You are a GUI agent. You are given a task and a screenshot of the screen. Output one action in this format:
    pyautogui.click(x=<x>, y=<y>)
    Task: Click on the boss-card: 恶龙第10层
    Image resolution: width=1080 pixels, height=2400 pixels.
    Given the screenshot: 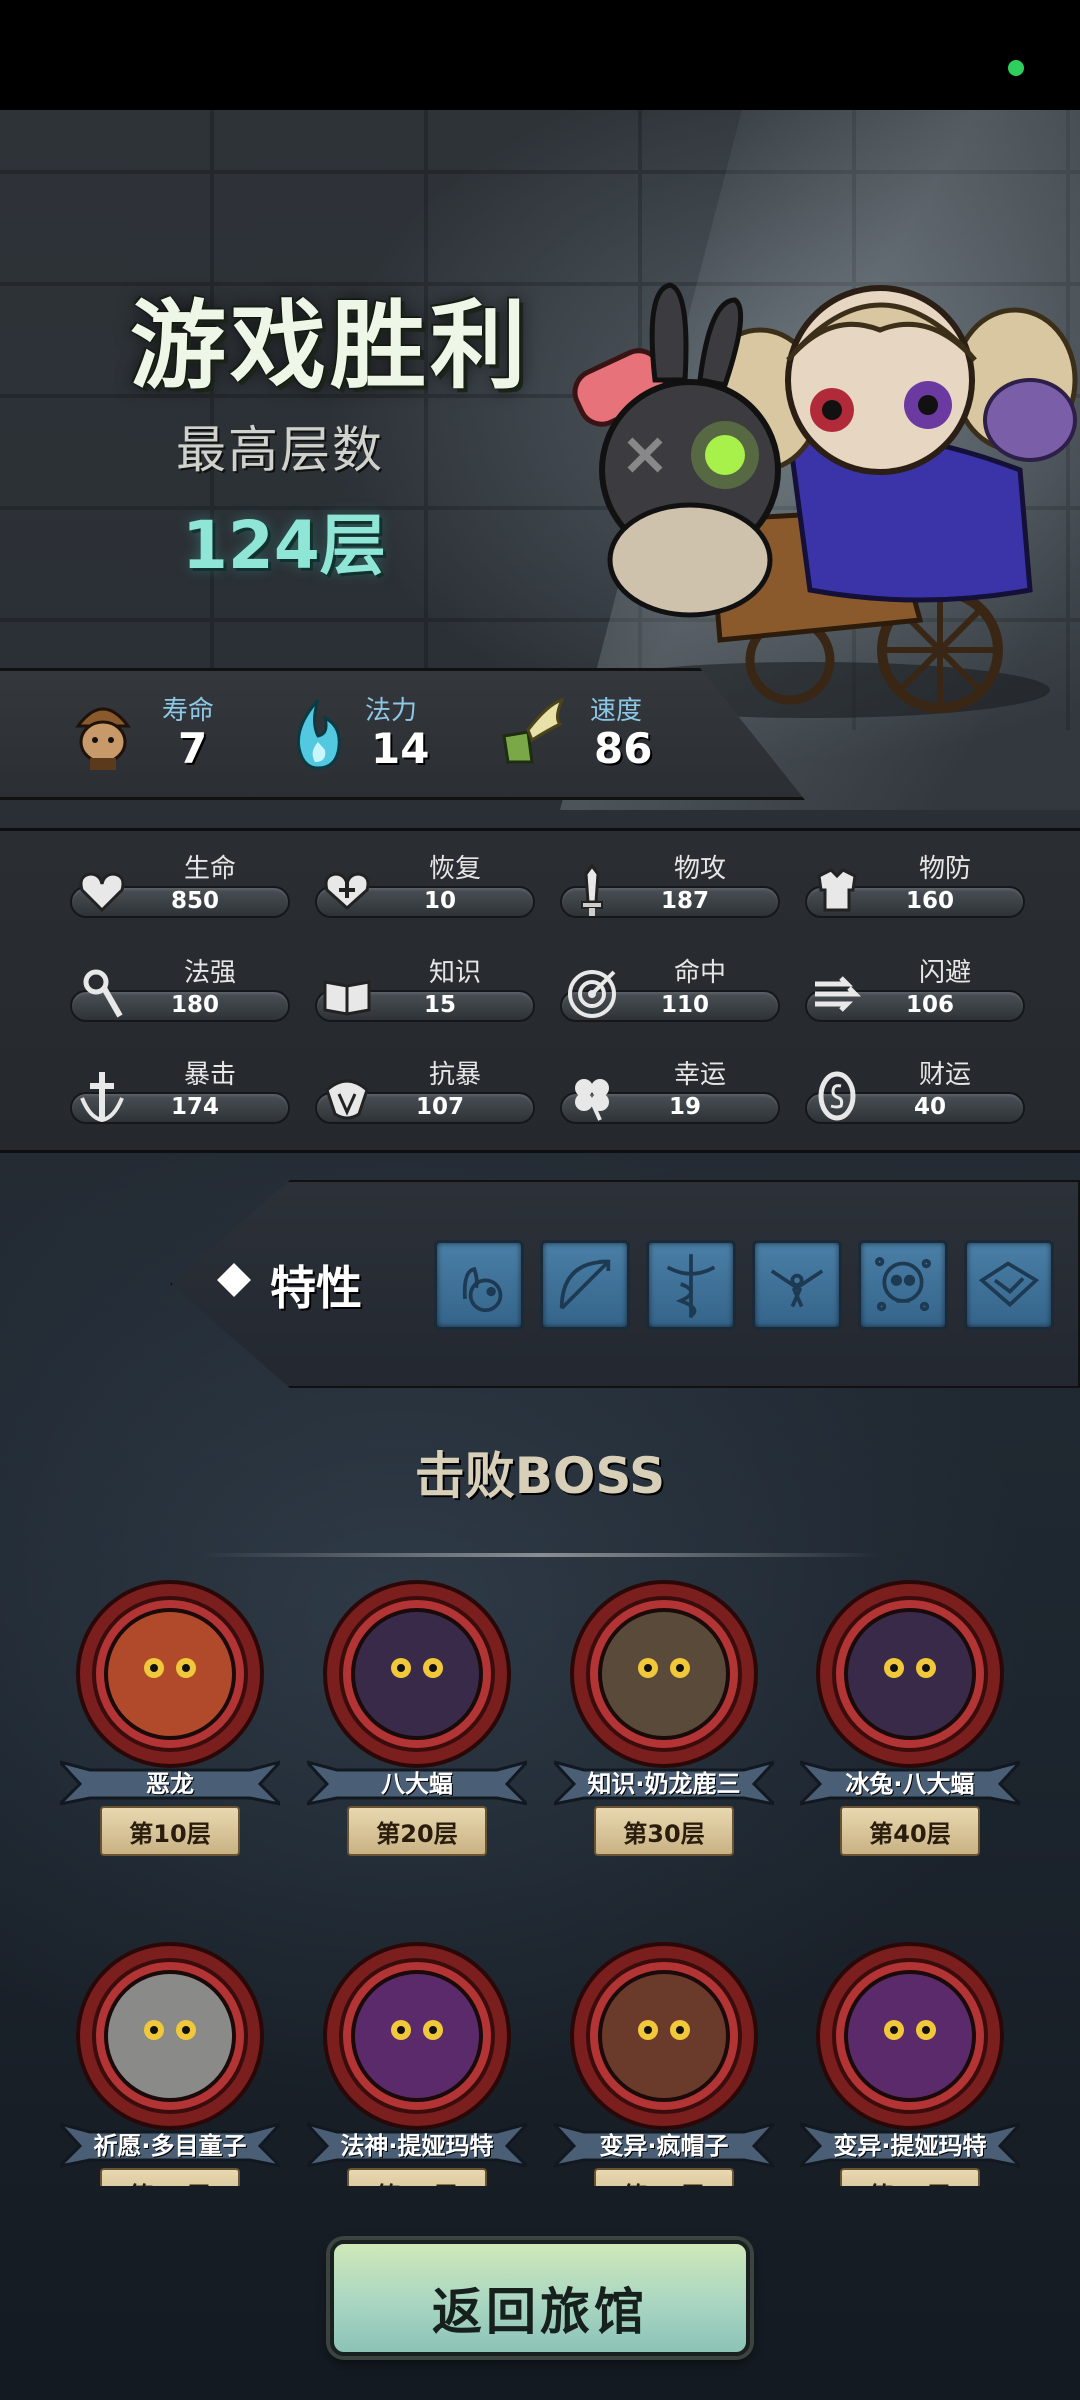 What is the action you would take?
    pyautogui.click(x=170, y=1738)
    